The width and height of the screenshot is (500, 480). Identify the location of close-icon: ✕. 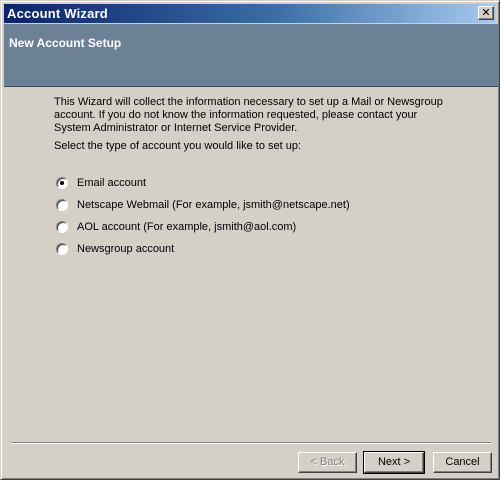
(486, 12).